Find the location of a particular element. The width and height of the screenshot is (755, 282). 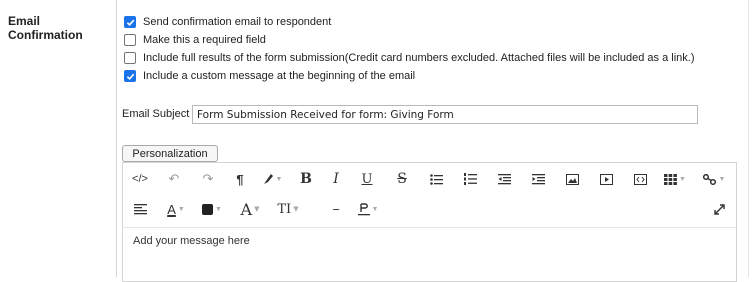

fullscreen-icon is located at coordinates (719, 209).